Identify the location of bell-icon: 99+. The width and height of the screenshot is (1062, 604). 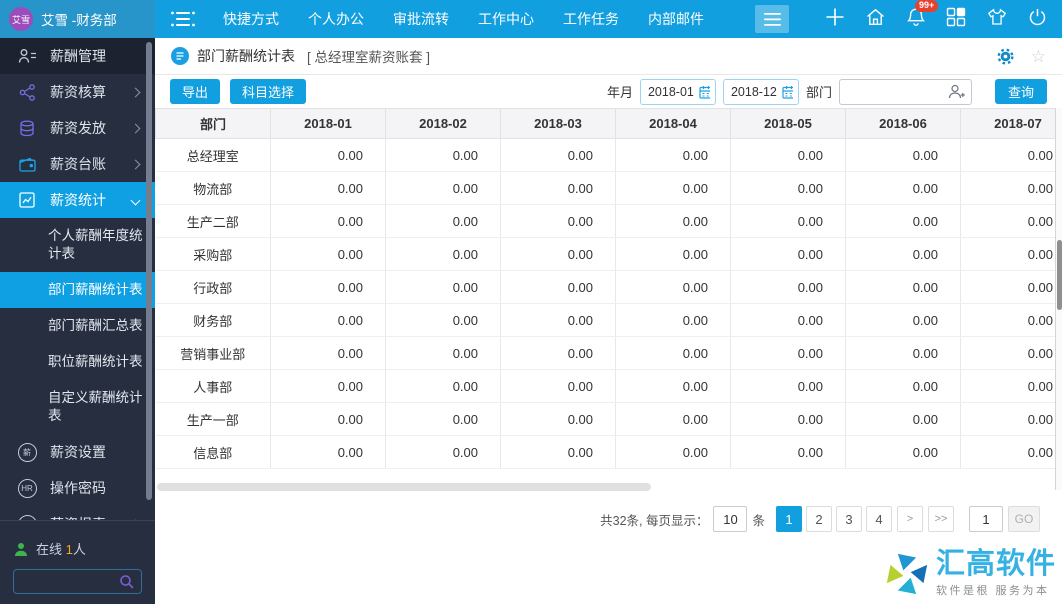
(922, 16).